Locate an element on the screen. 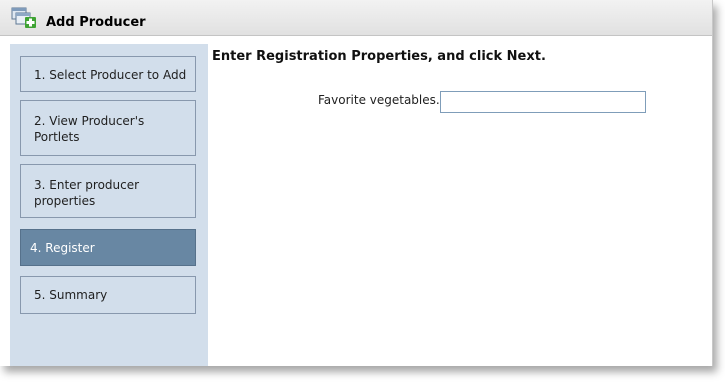 Image resolution: width=725 pixels, height=385 pixels. step-label: 3. Enter producer properties is located at coordinates (87, 193).